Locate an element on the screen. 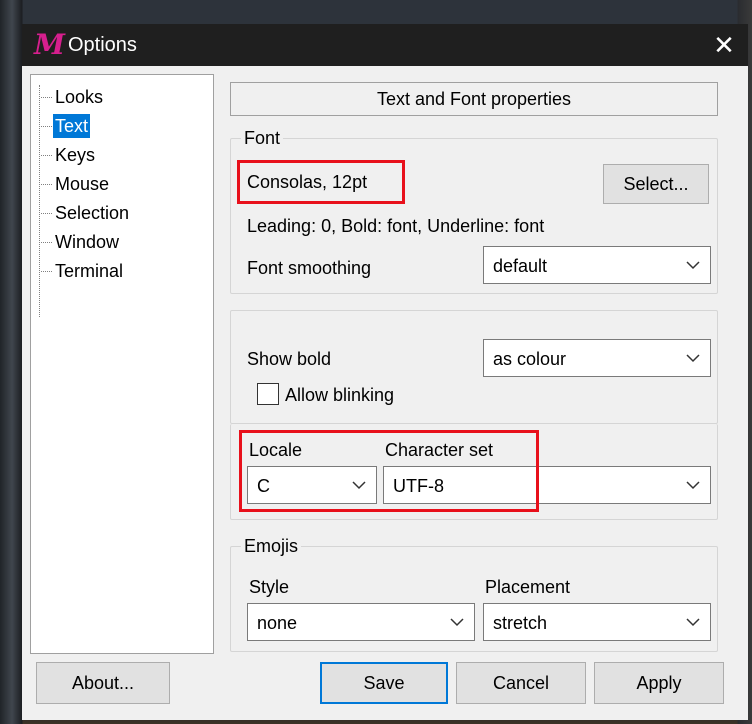  mintty-app-icon: M is located at coordinates (49, 44).